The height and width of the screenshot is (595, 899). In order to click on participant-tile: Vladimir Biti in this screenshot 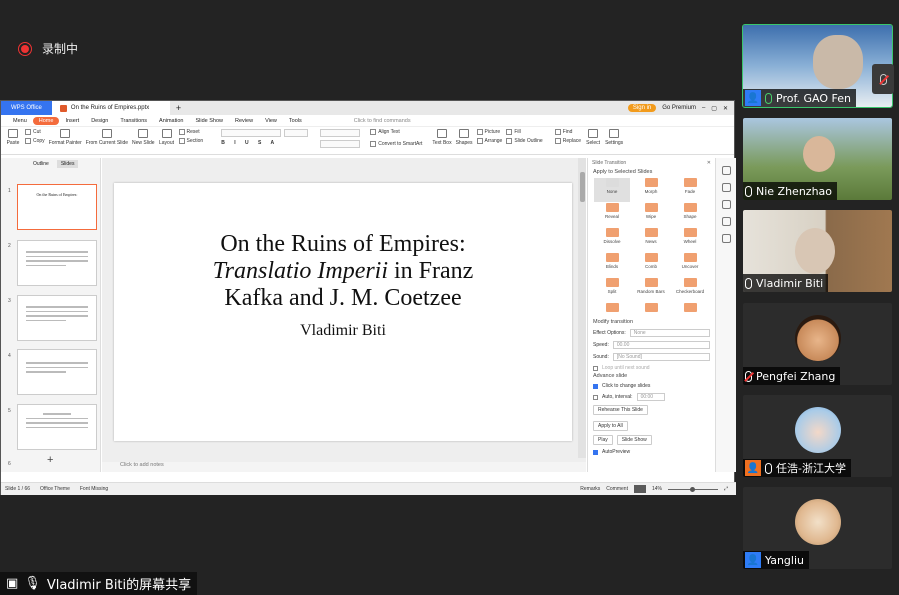, I will do `click(817, 251)`.